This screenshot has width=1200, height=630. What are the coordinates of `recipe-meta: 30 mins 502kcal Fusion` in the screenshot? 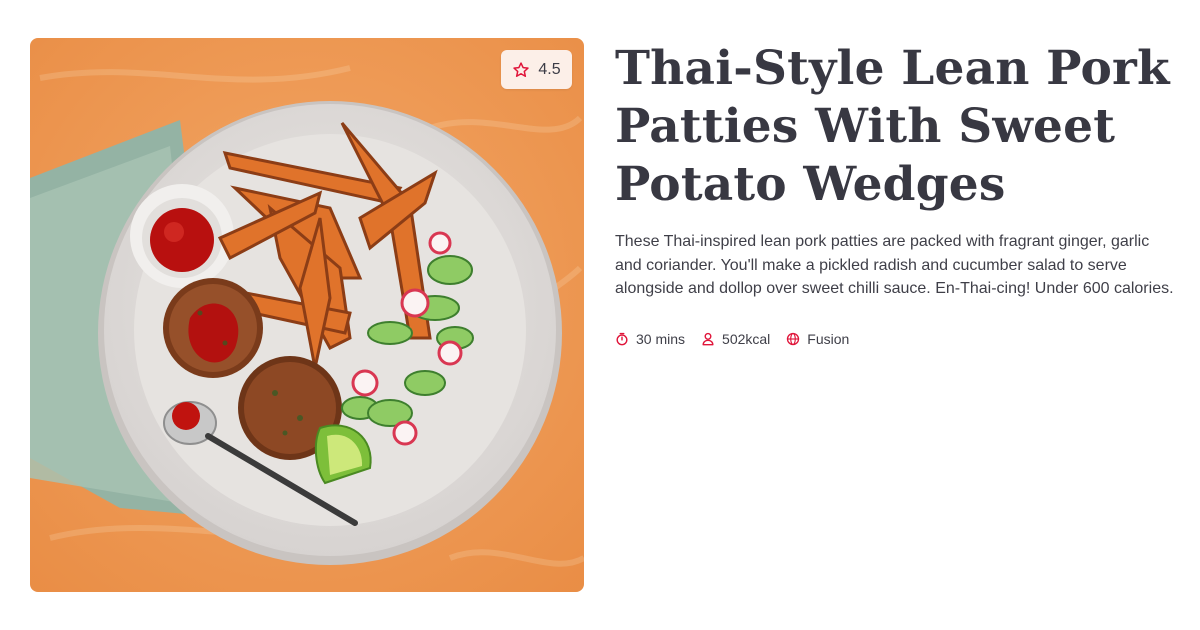 It's located at (897, 339).